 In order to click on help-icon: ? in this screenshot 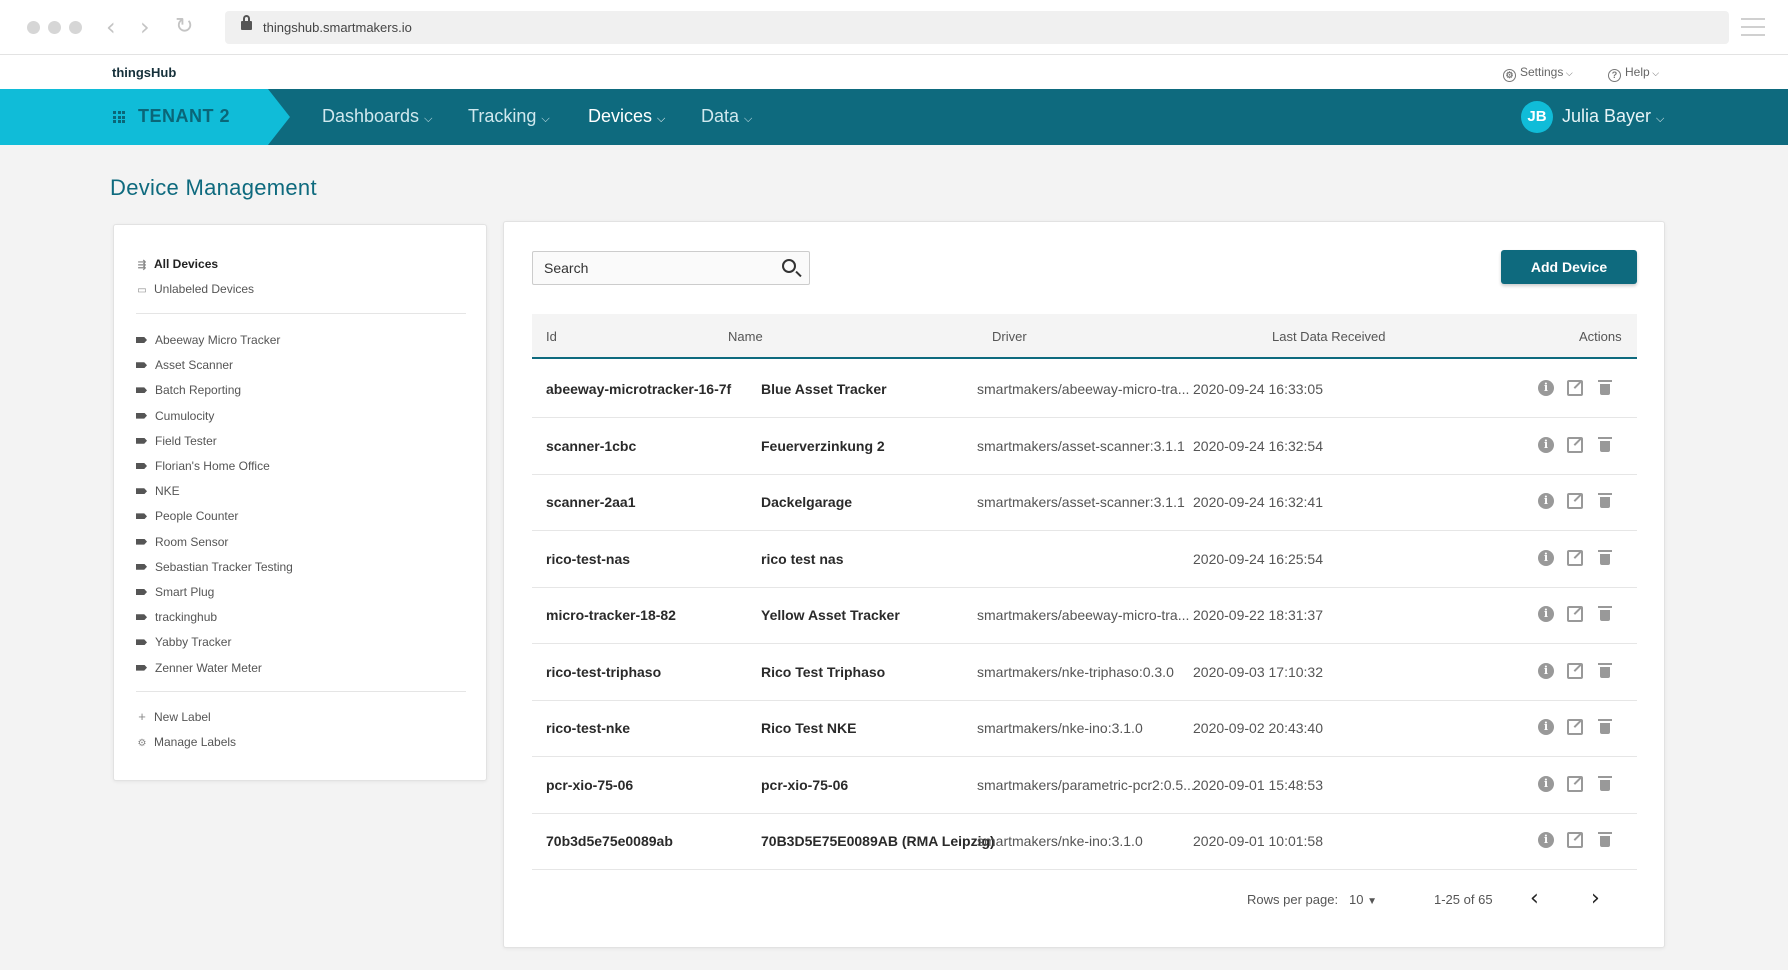, I will do `click(1614, 75)`.